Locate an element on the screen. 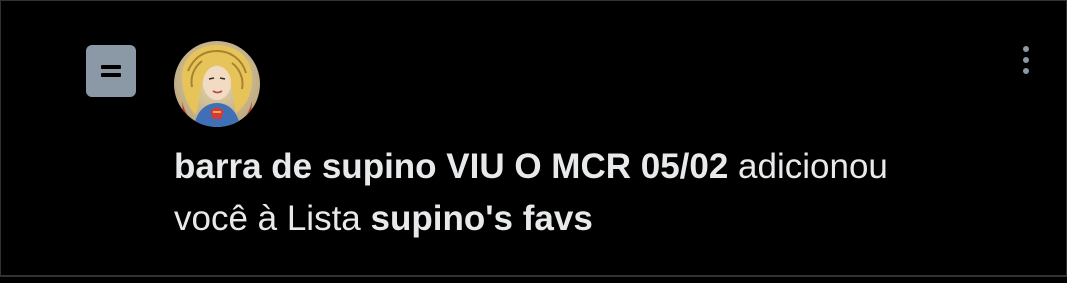  list-icon is located at coordinates (111, 71).